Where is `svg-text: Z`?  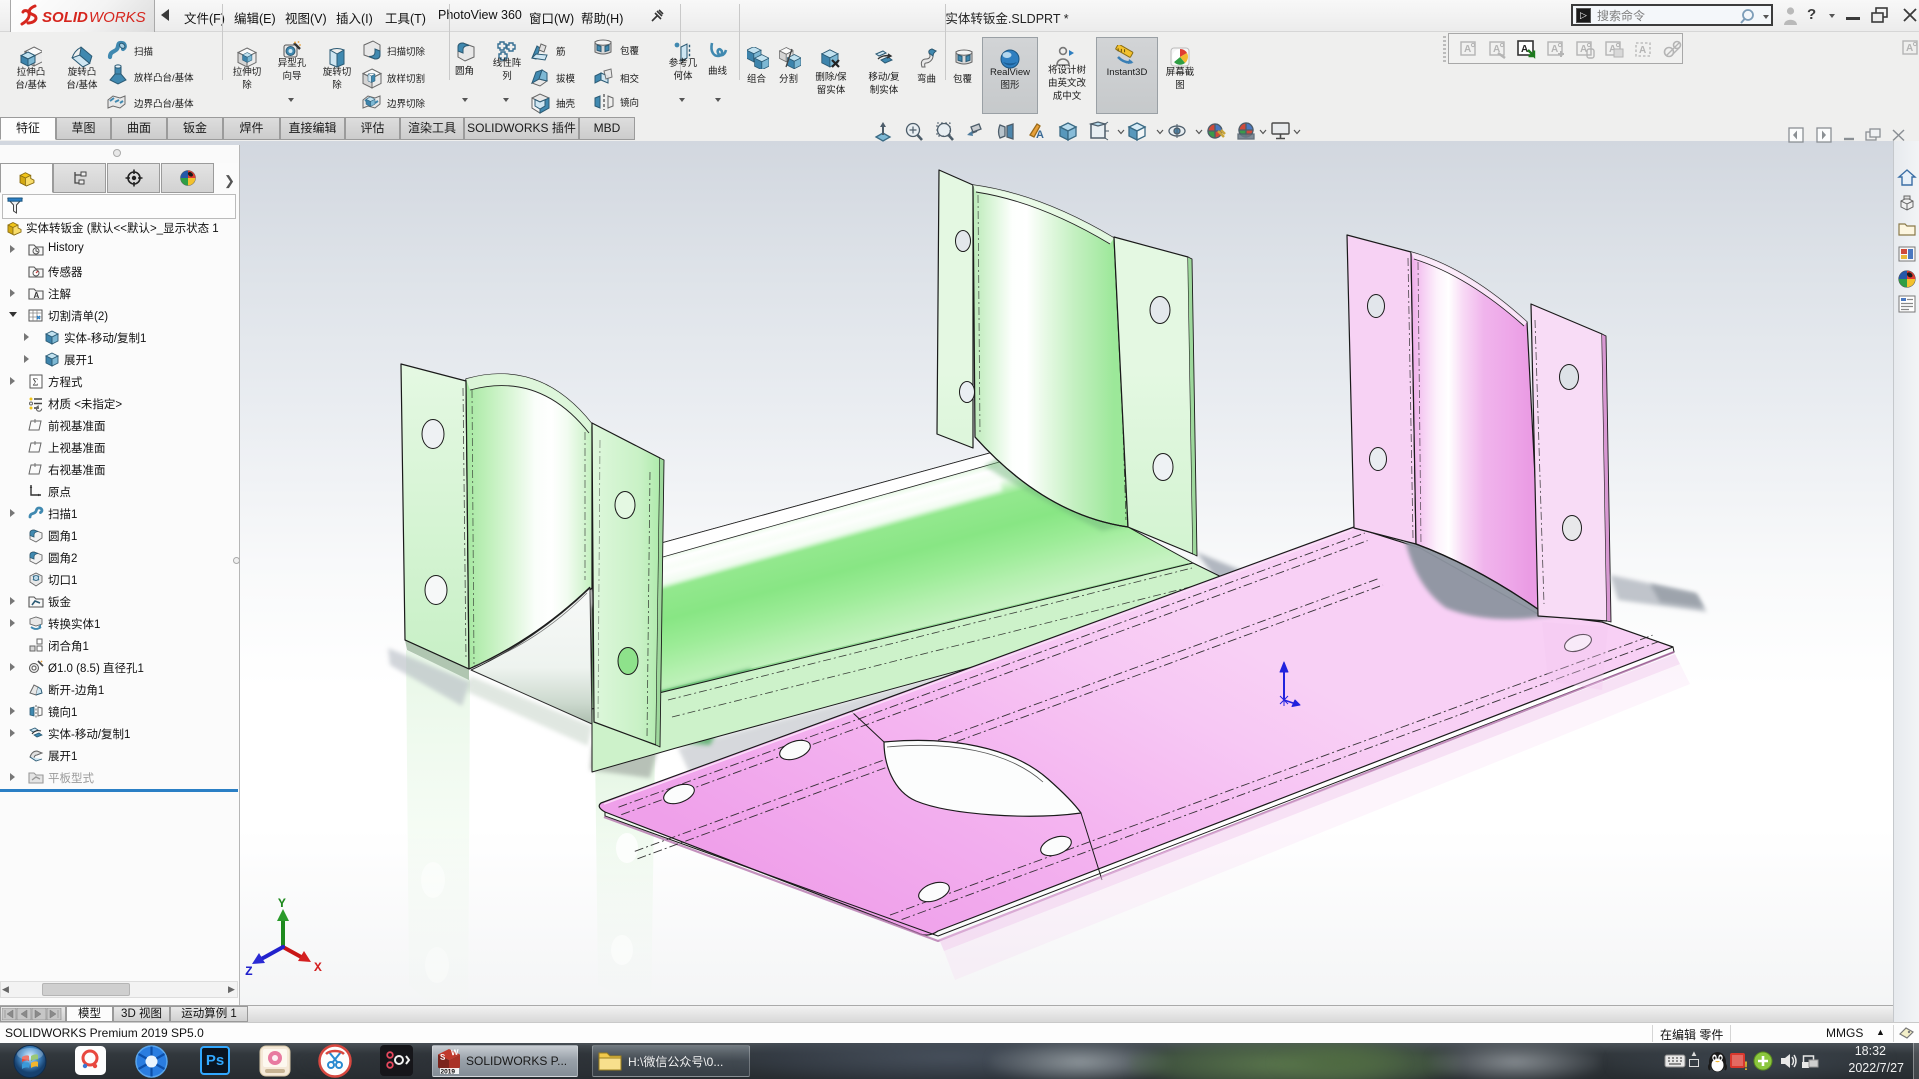
svg-text: Z is located at coordinates (249, 969).